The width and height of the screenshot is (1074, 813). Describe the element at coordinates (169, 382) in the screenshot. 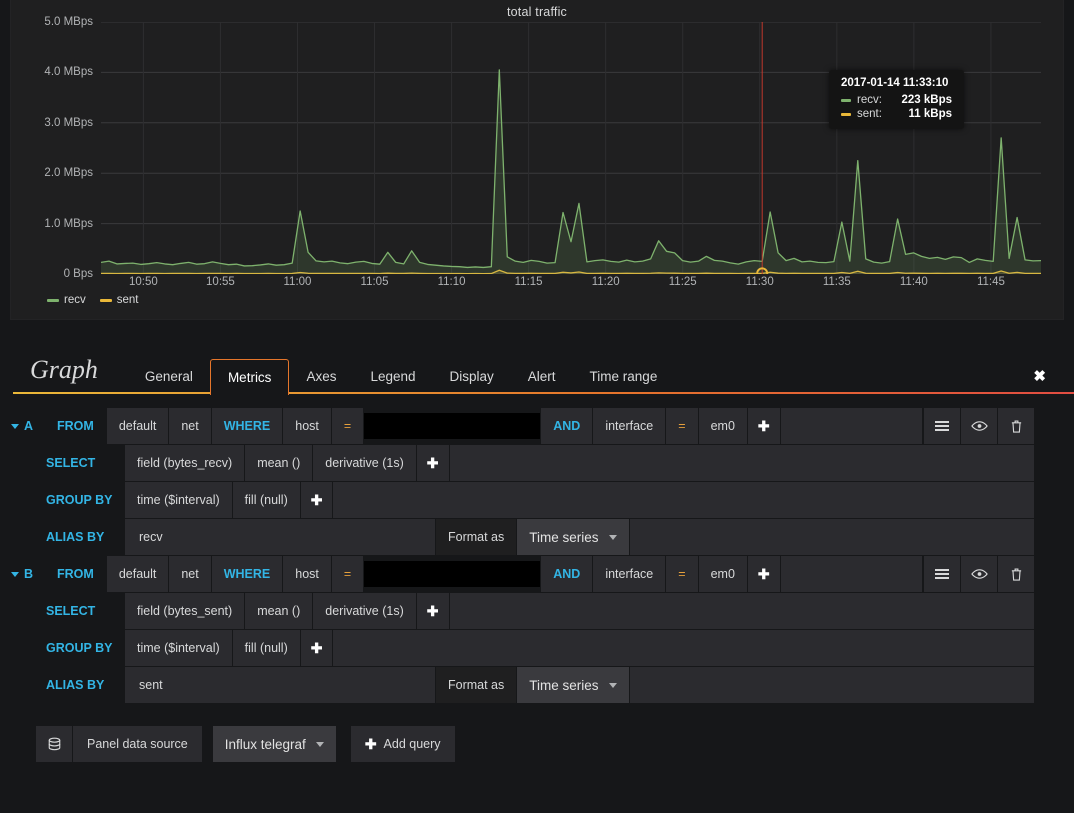

I see `tab-general: General` at that location.